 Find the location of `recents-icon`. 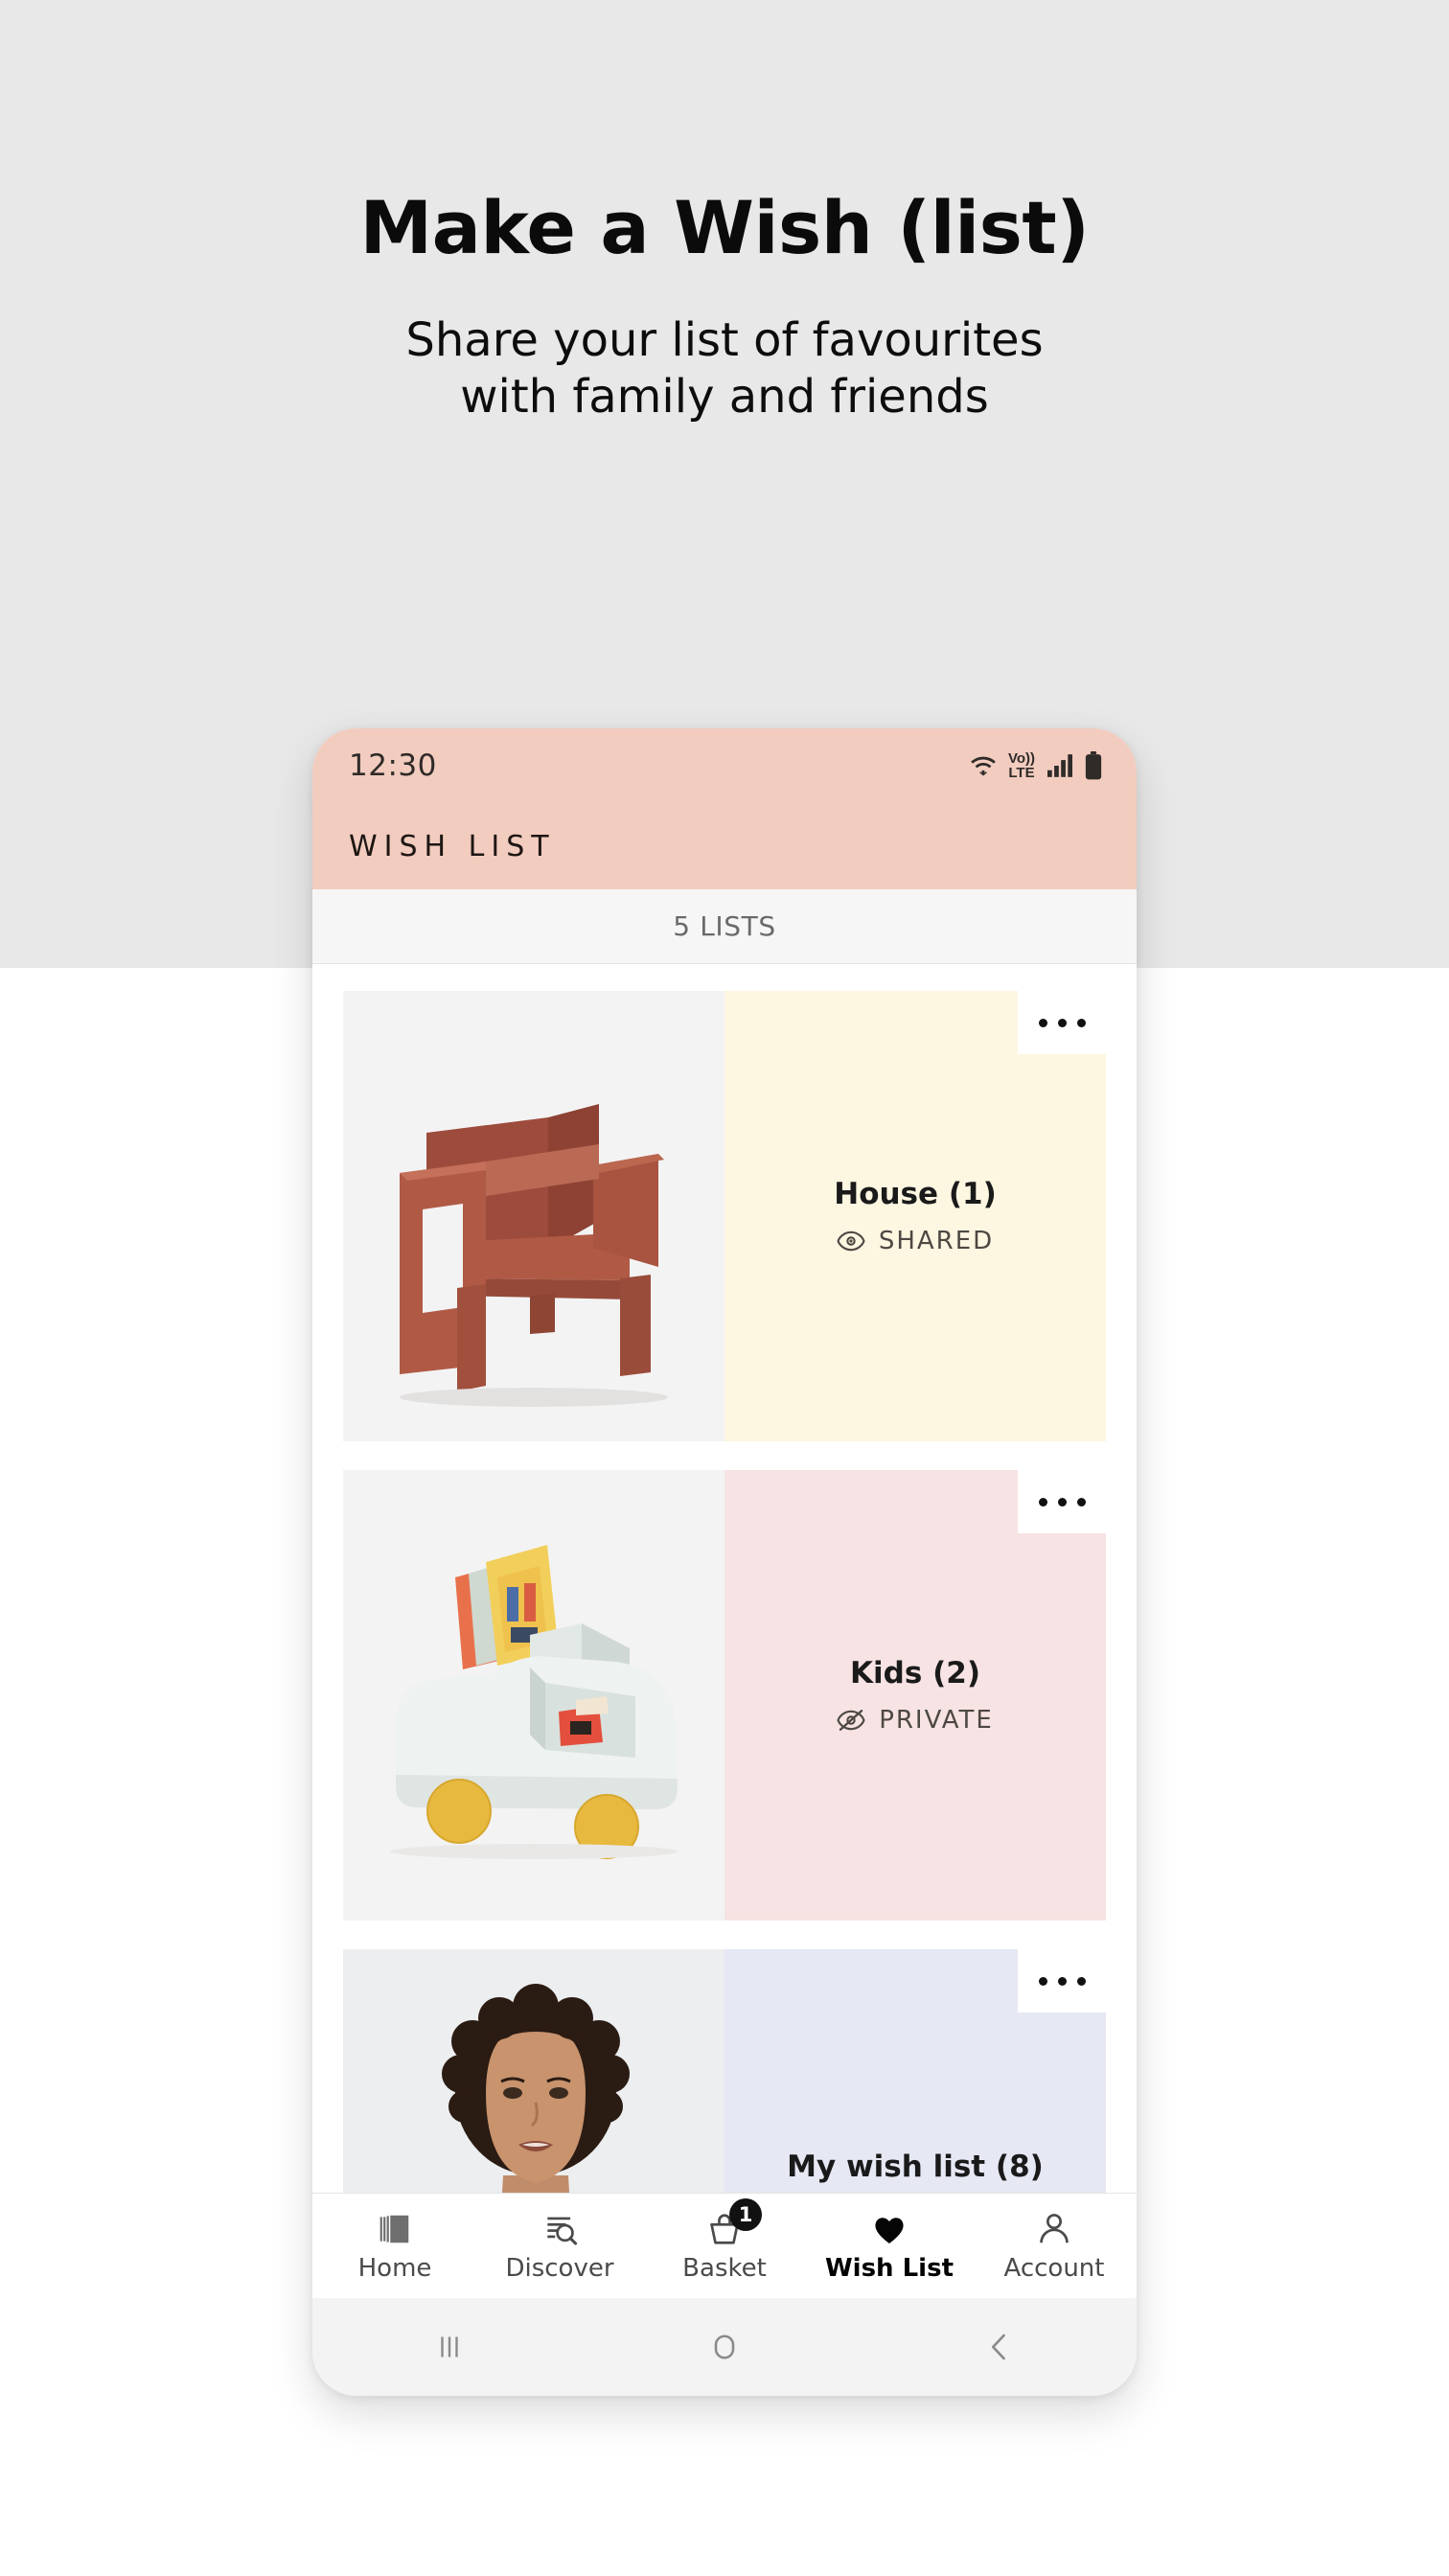

recents-icon is located at coordinates (450, 2347).